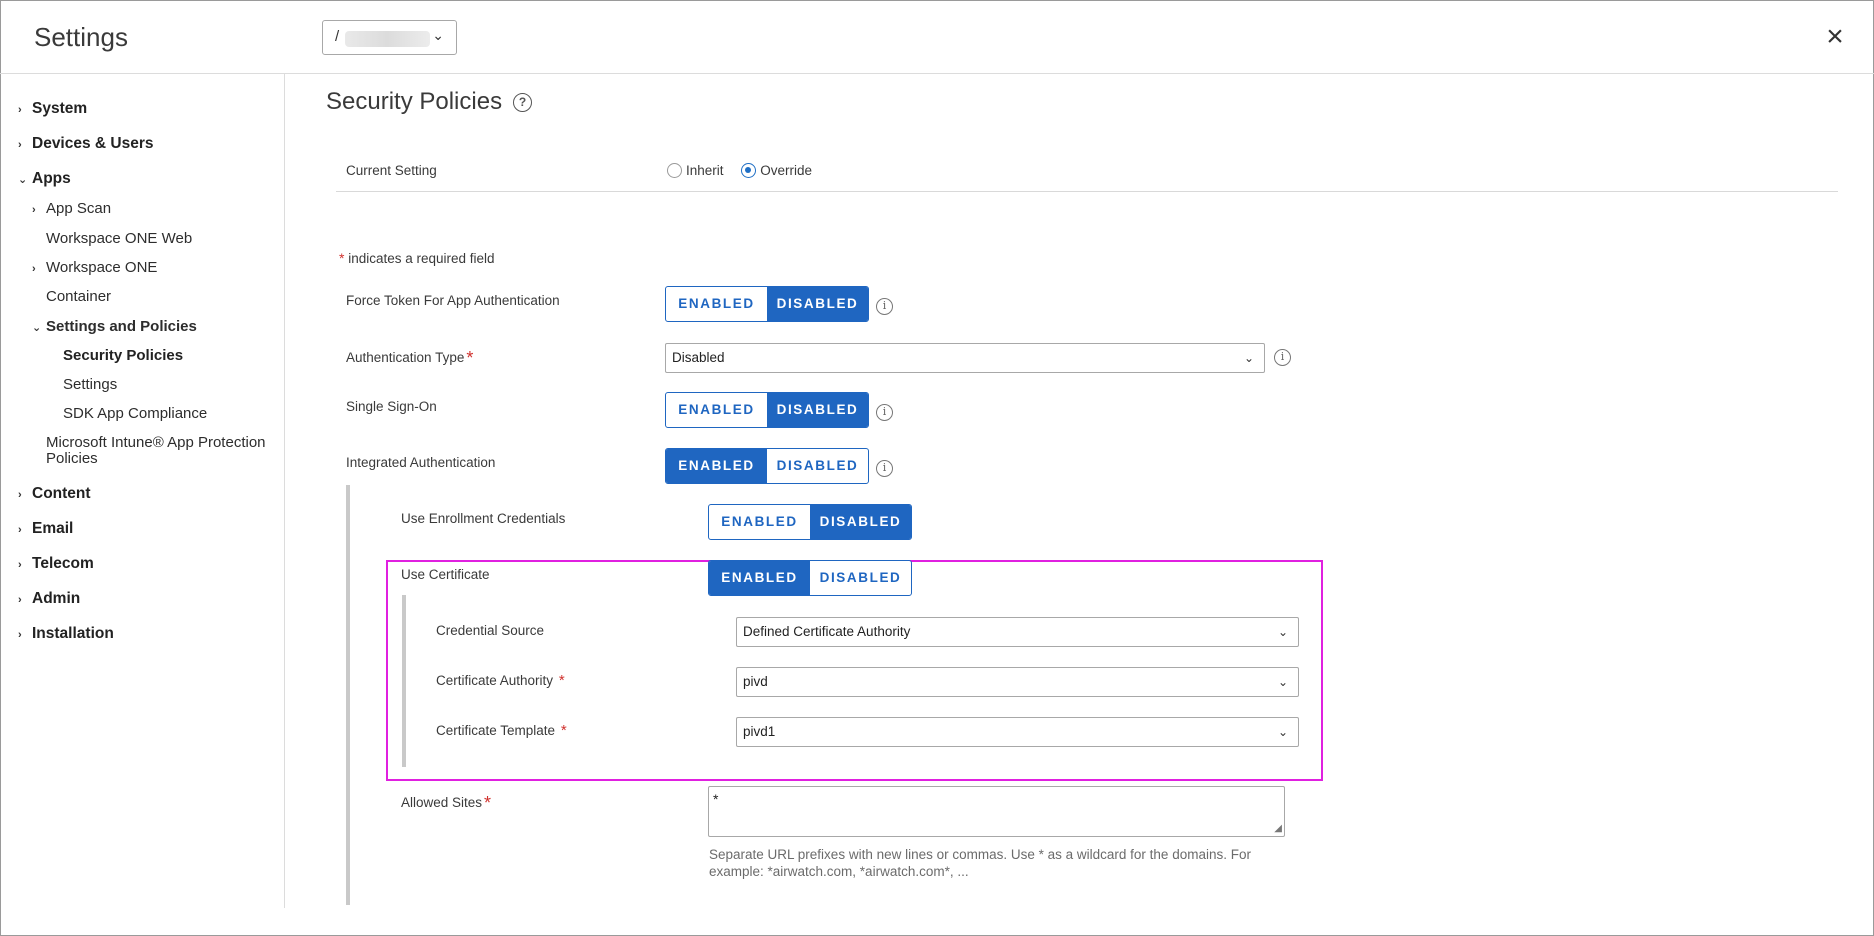  I want to click on sidebar-item-admin: › Admin, so click(49, 599).